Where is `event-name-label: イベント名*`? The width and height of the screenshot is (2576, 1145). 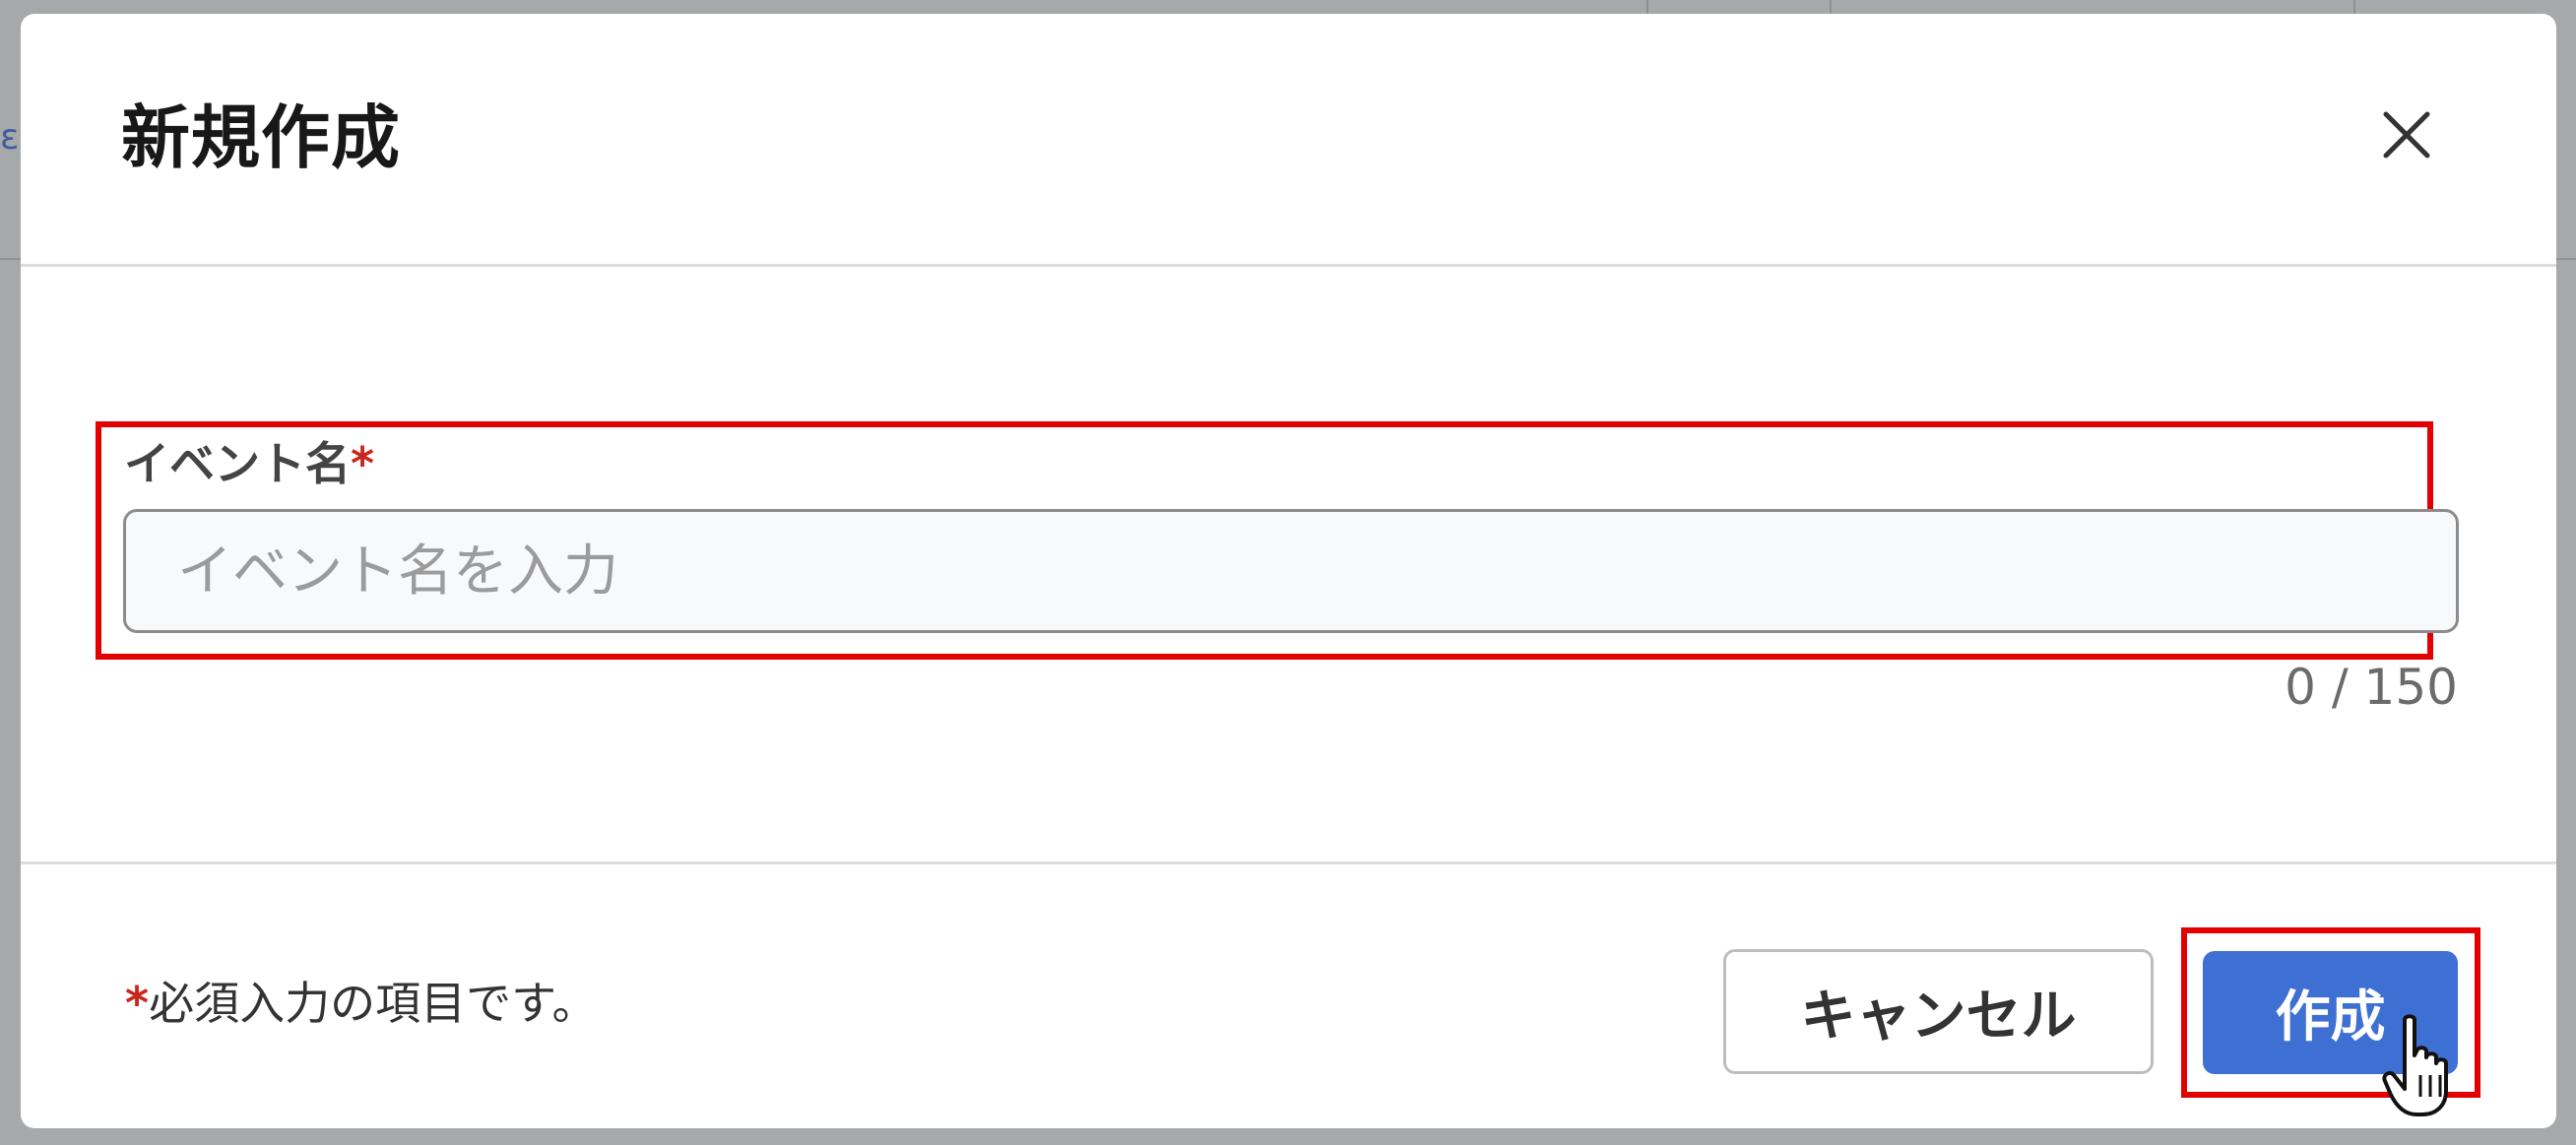
event-name-label: イベント名* is located at coordinates (249, 463).